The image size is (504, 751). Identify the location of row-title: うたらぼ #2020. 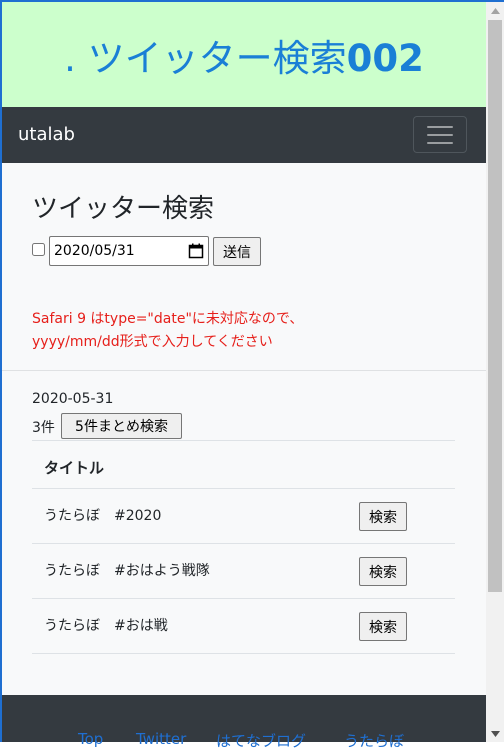
(103, 516).